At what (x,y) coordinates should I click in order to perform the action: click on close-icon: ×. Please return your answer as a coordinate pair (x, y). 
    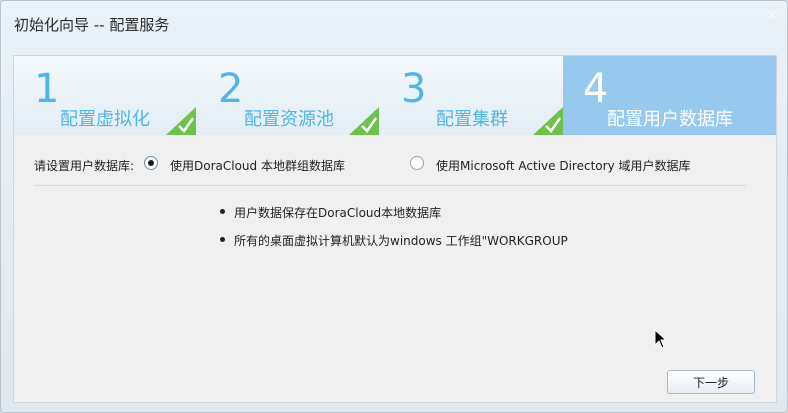
    Looking at the image, I should click on (772, 16).